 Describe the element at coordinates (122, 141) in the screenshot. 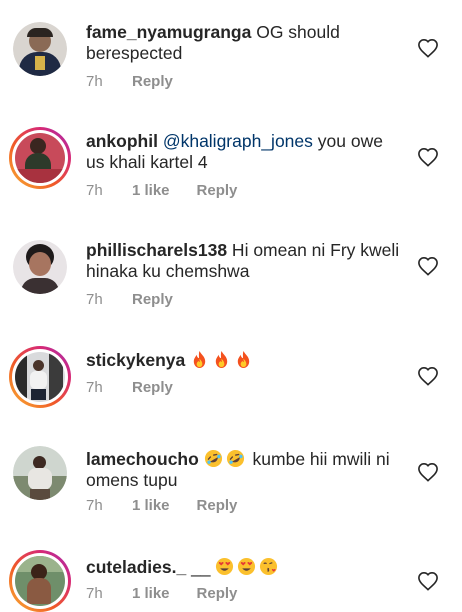

I see `comment-username: ankophil` at that location.